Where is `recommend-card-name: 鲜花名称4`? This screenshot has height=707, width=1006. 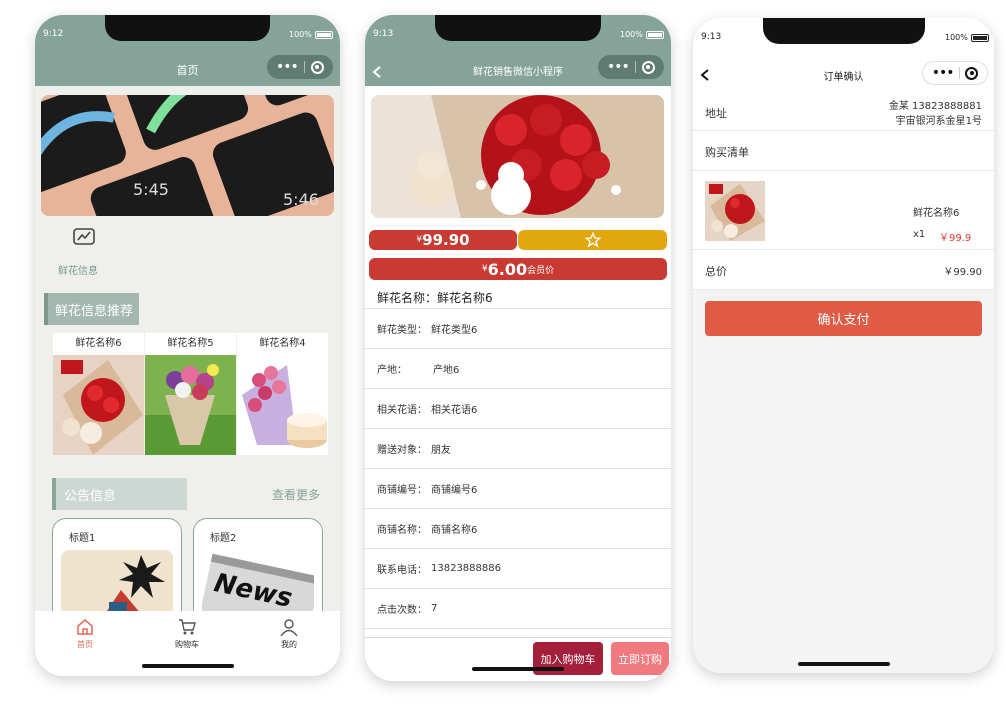 recommend-card-name: 鲜花名称4 is located at coordinates (282, 343).